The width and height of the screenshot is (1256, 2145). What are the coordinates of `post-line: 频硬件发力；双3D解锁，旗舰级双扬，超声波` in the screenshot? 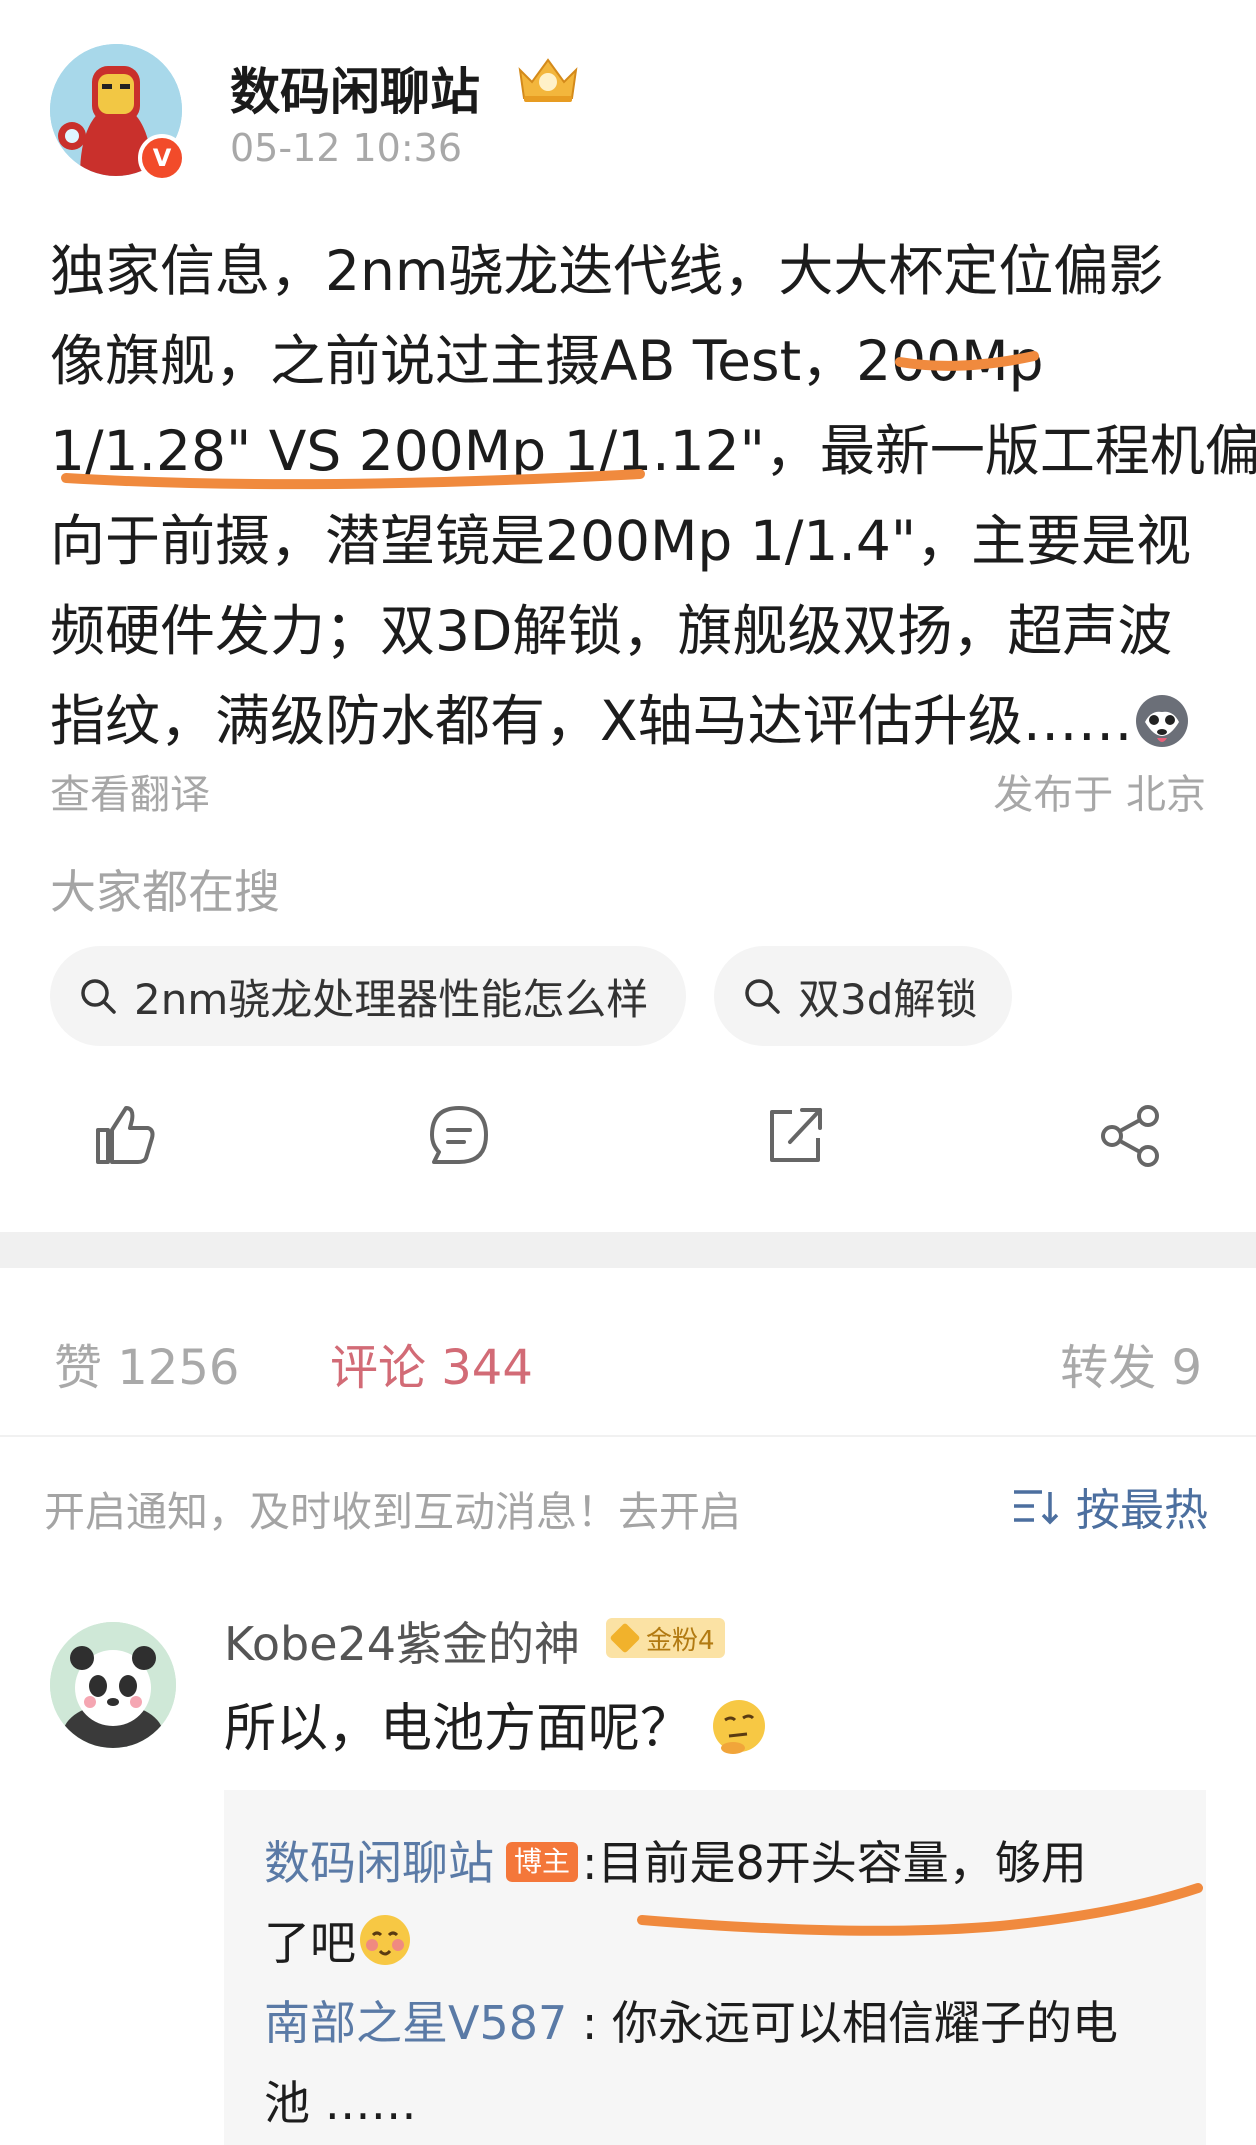 It's located at (611, 631).